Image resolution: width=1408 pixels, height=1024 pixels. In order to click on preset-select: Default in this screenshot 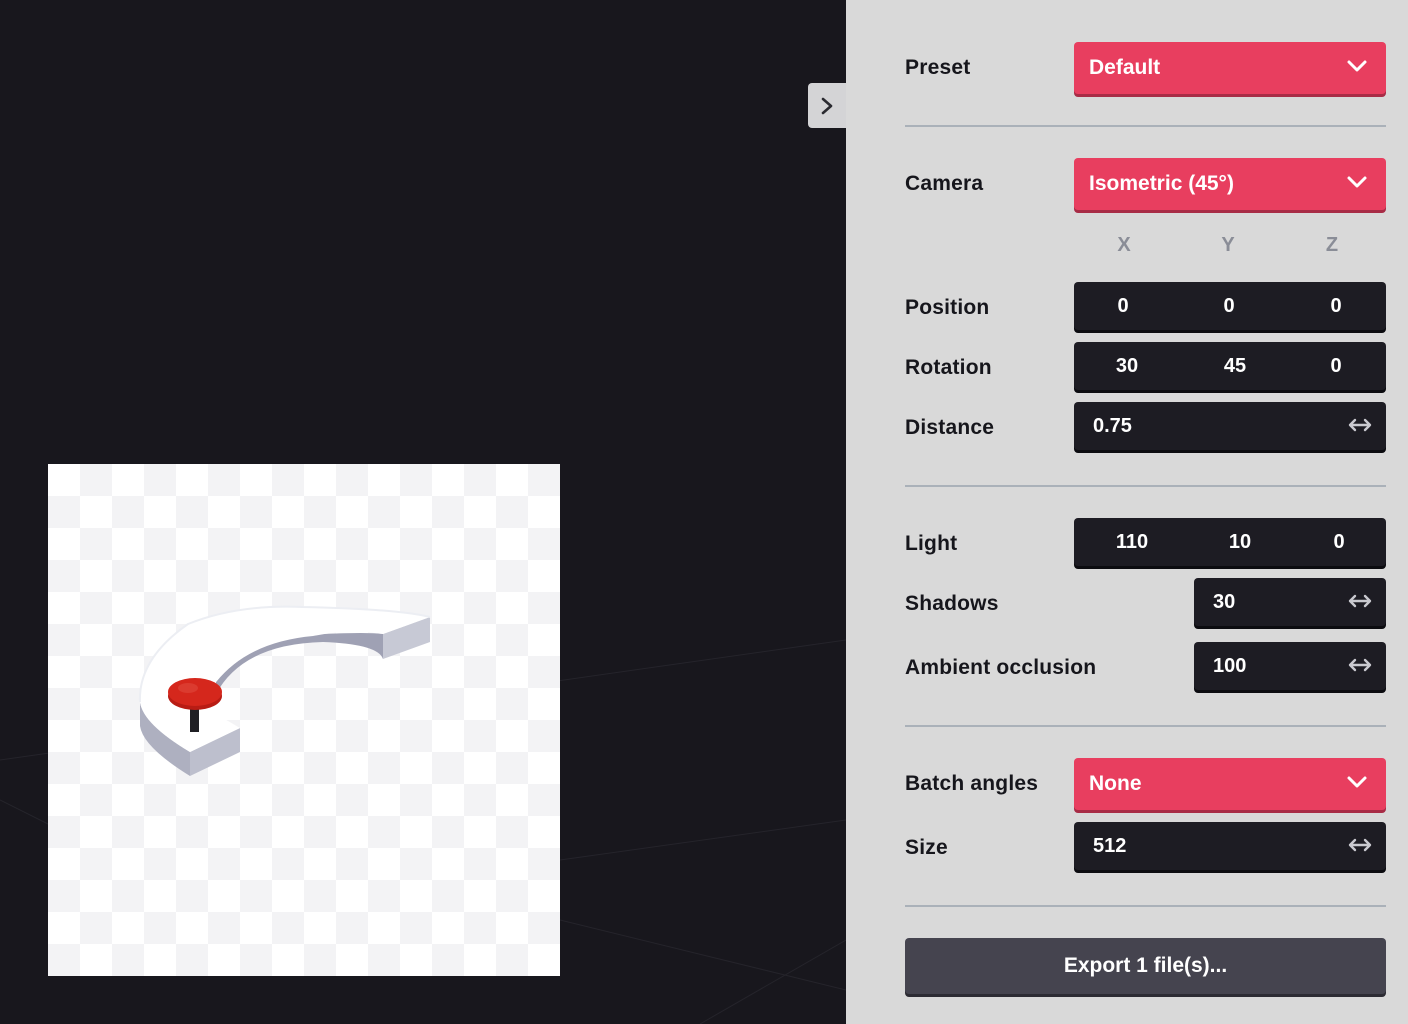, I will do `click(1230, 68)`.